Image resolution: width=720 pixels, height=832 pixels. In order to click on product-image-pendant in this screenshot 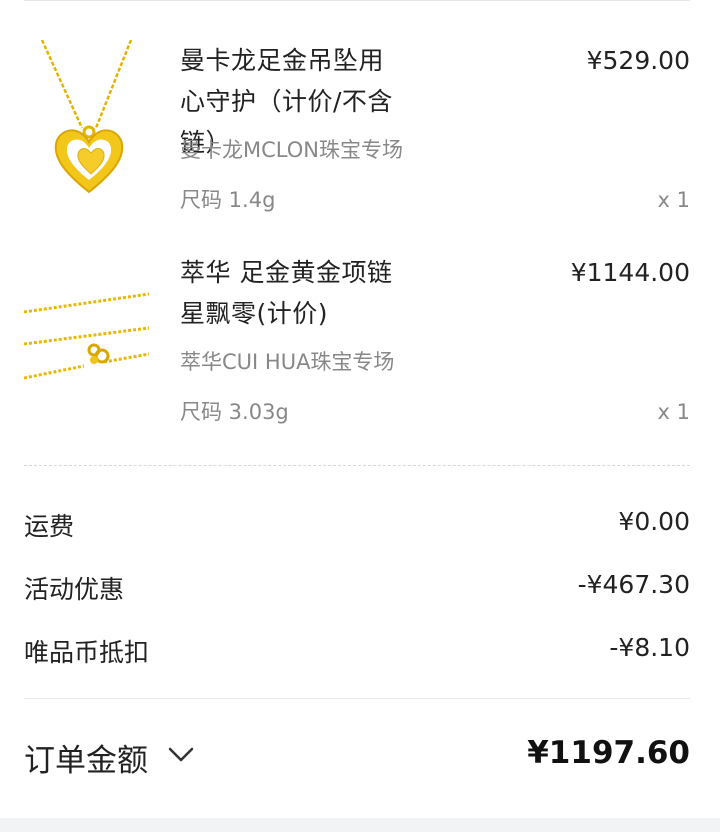, I will do `click(86, 117)`.